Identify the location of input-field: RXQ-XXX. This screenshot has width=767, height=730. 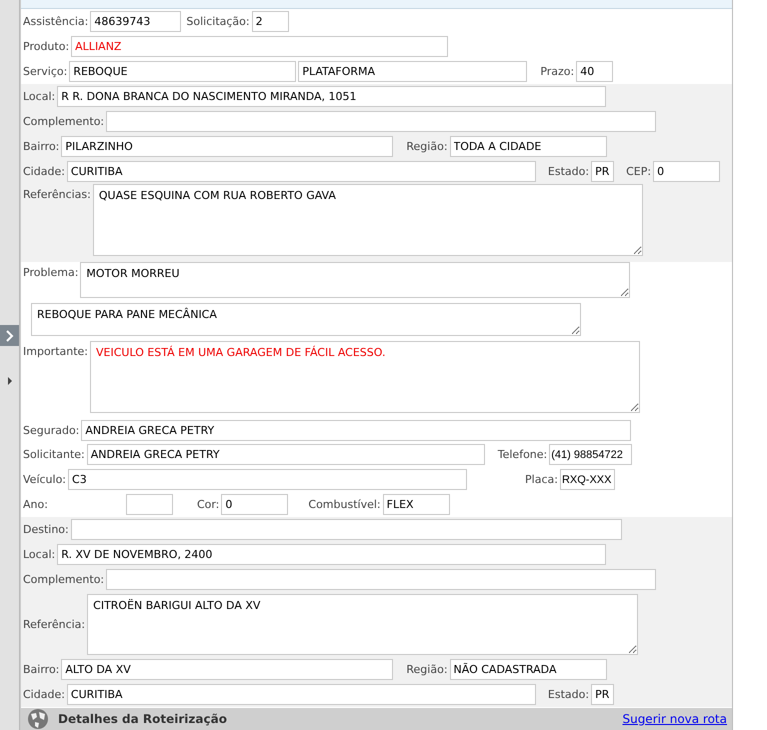
(587, 479).